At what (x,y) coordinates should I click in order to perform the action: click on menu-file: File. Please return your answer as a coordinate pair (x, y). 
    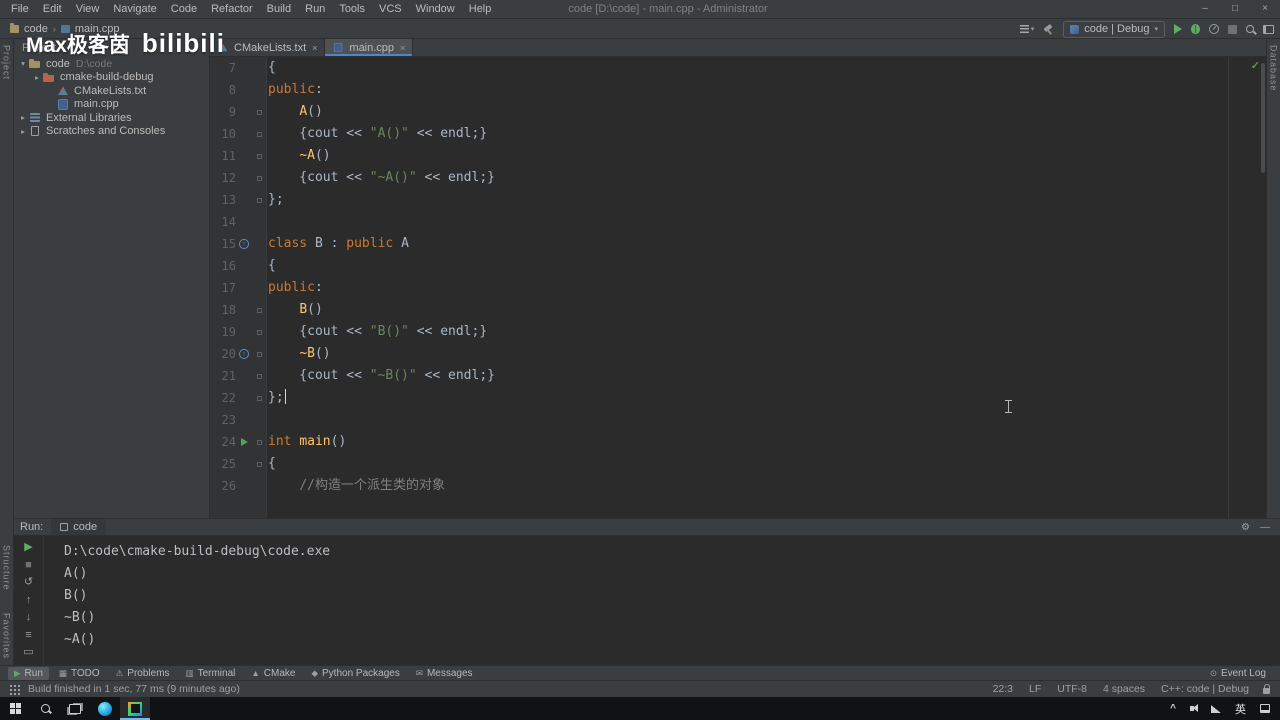
    Looking at the image, I should click on (20, 9).